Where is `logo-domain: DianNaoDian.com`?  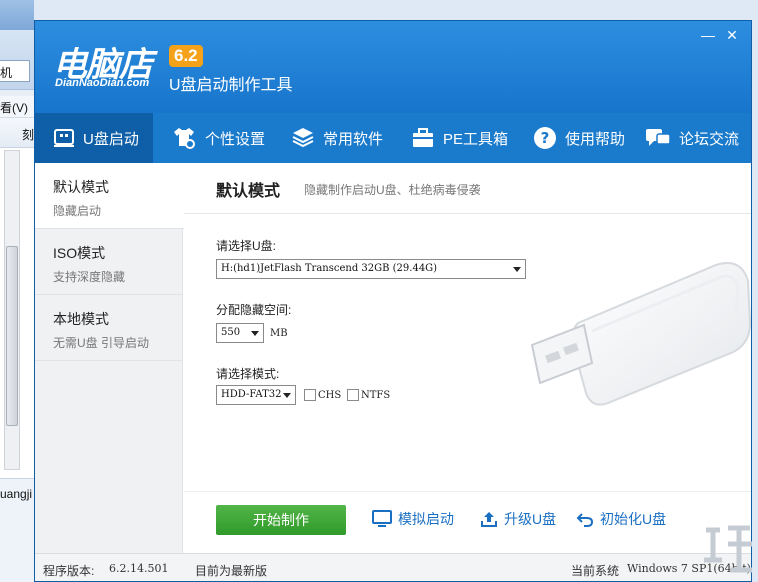
logo-domain: DianNaoDian.com is located at coordinates (102, 83).